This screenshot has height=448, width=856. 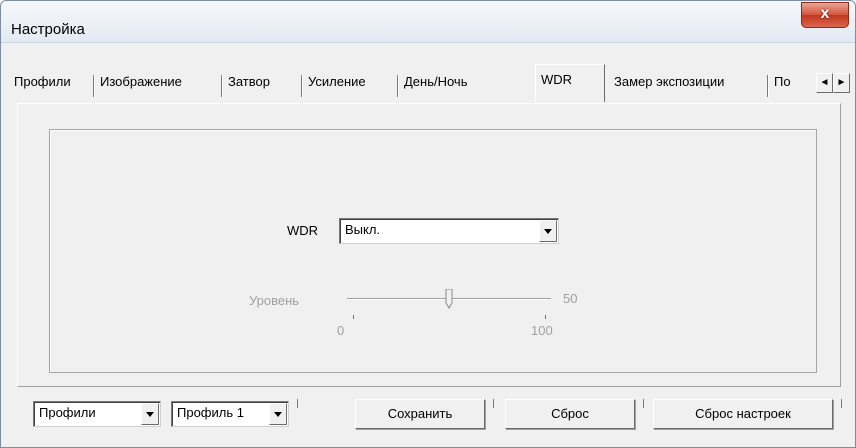 I want to click on tab-gain: Усиление, so click(x=350, y=84).